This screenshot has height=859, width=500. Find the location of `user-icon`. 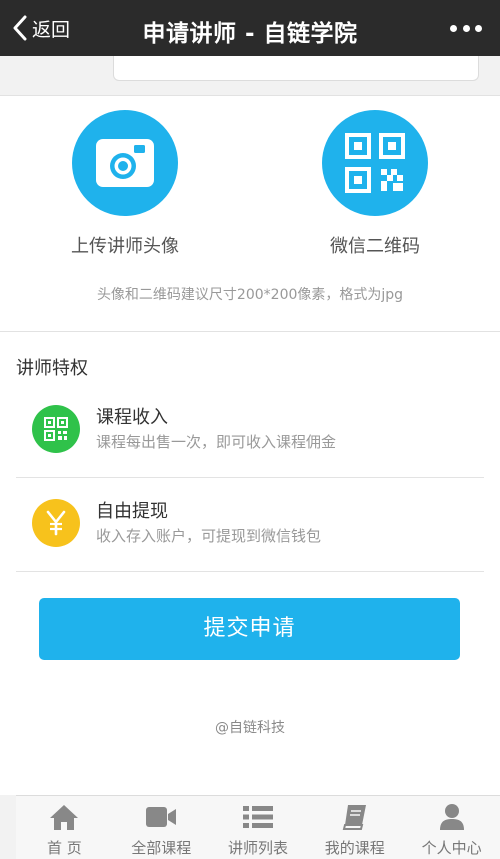

user-icon is located at coordinates (451, 817).